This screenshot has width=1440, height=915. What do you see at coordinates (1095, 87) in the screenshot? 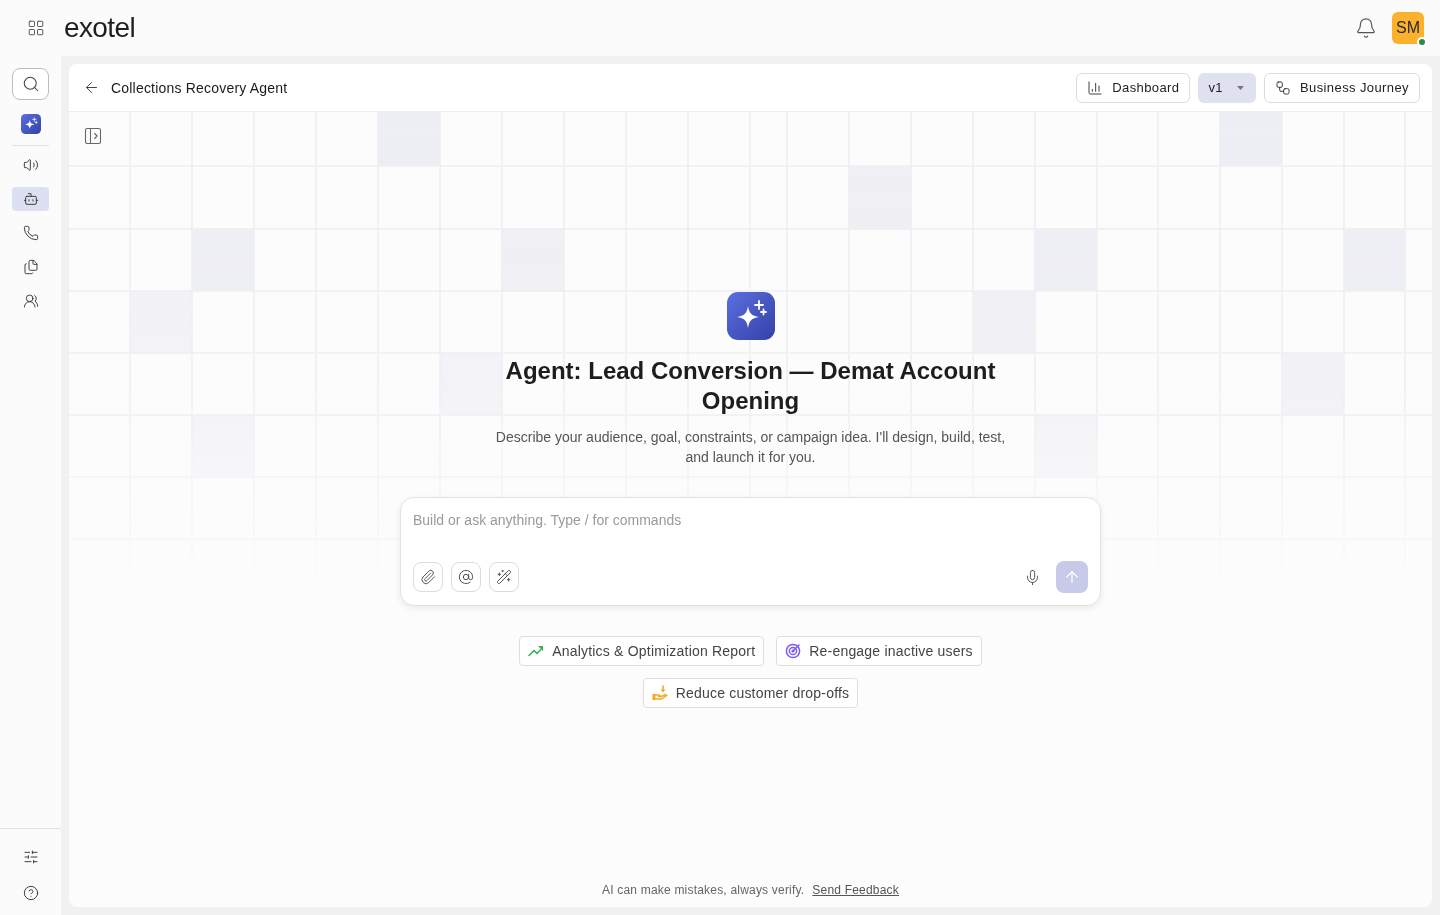
I see `bar-chart-icon` at bounding box center [1095, 87].